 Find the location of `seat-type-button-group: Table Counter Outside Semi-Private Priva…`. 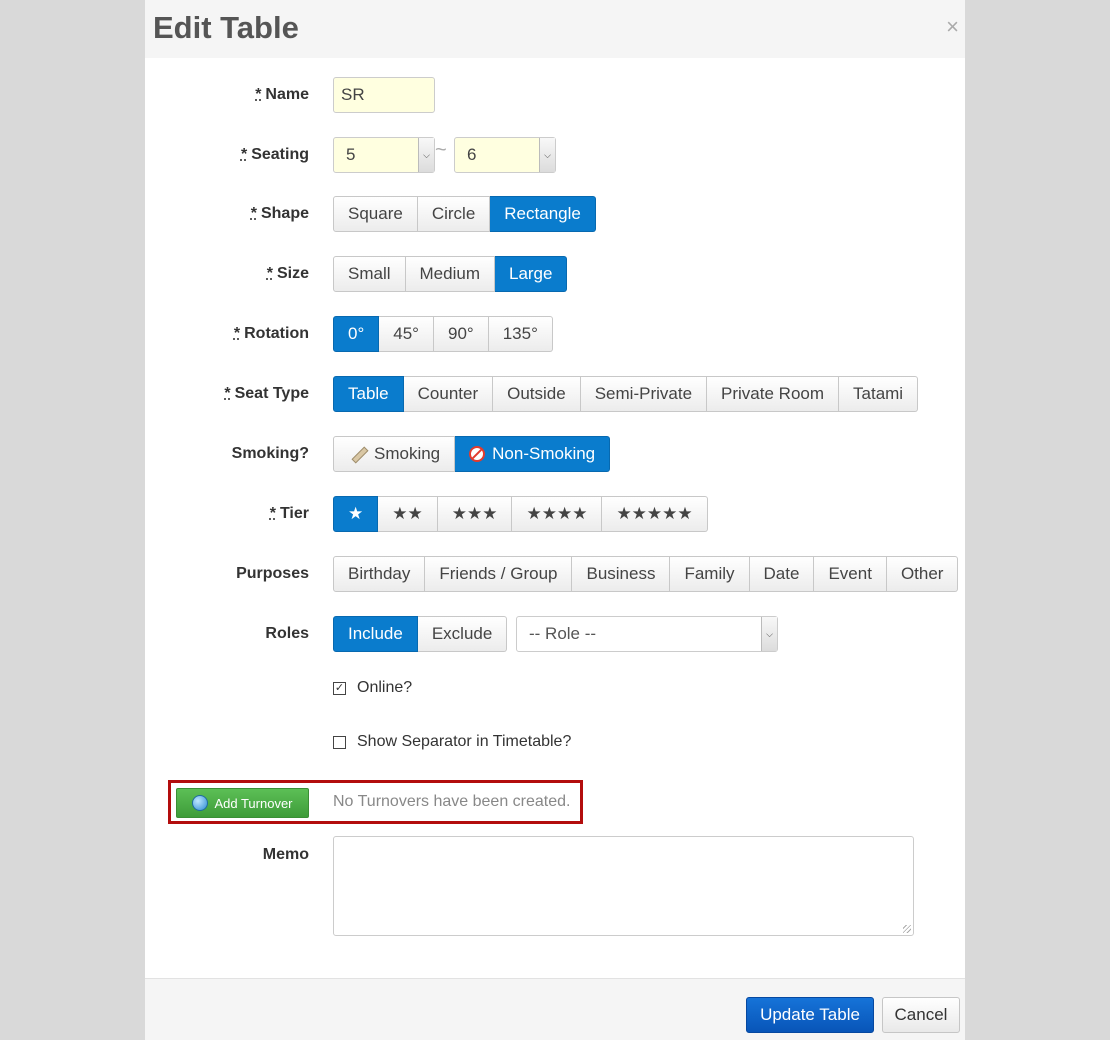

seat-type-button-group: Table Counter Outside Semi-Private Priva… is located at coordinates (626, 394).